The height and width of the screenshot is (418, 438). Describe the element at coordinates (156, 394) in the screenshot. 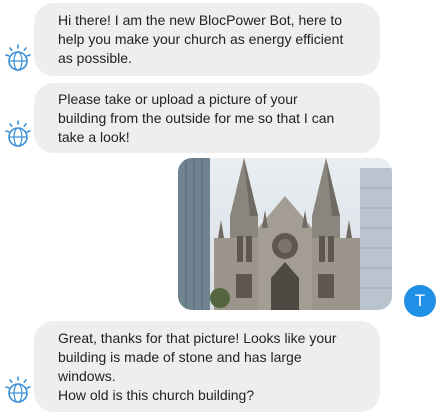

I see `message-text-line: How old is this church building?` at that location.